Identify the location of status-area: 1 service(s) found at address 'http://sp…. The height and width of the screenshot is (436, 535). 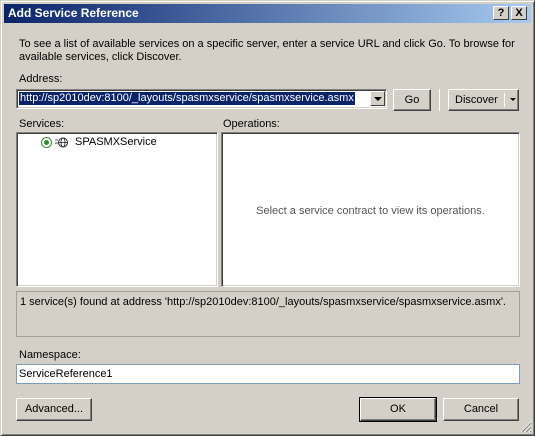
(268, 314).